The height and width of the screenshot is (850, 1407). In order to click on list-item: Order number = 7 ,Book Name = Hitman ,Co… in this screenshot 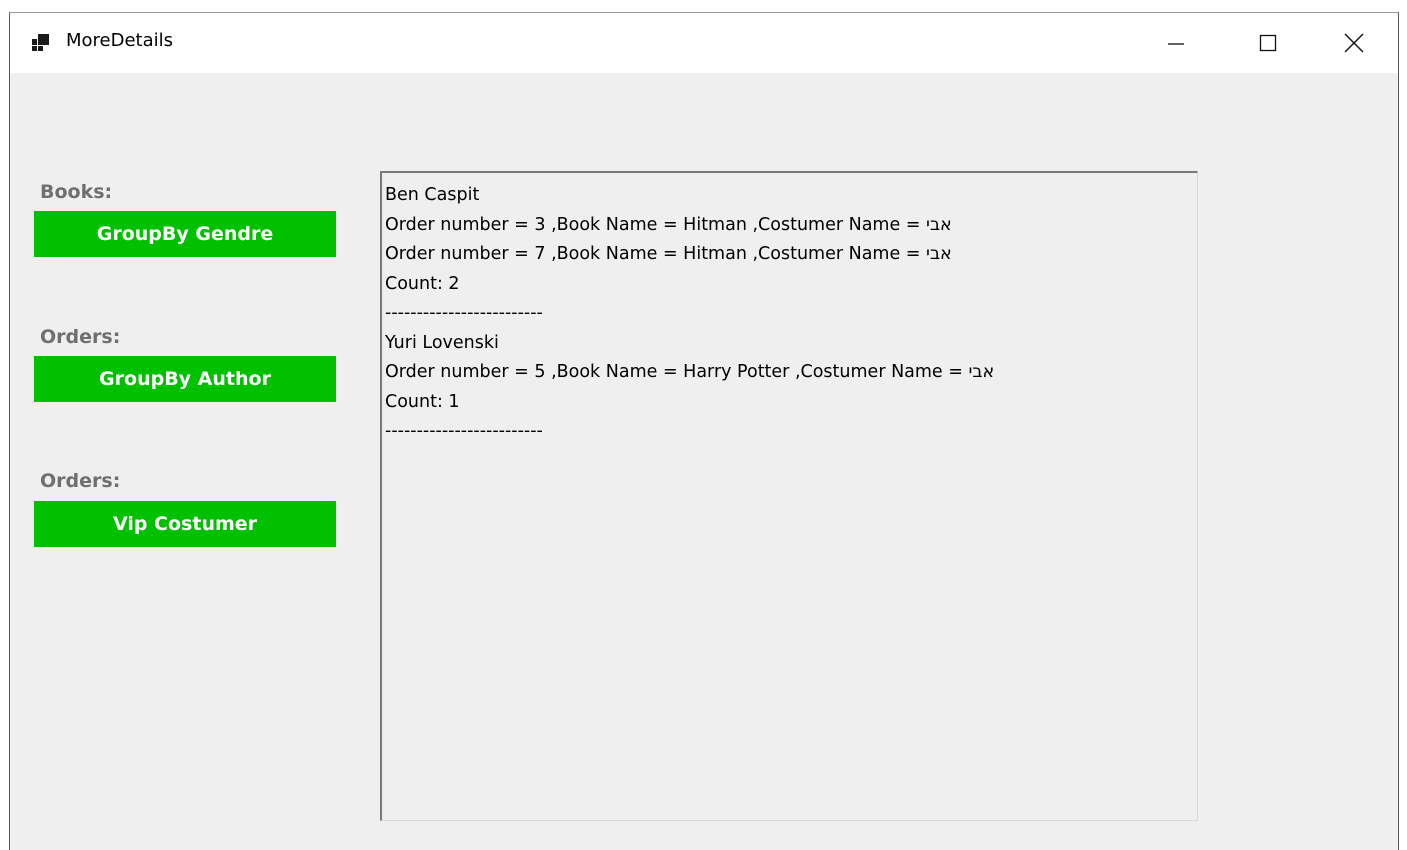, I will do `click(791, 255)`.